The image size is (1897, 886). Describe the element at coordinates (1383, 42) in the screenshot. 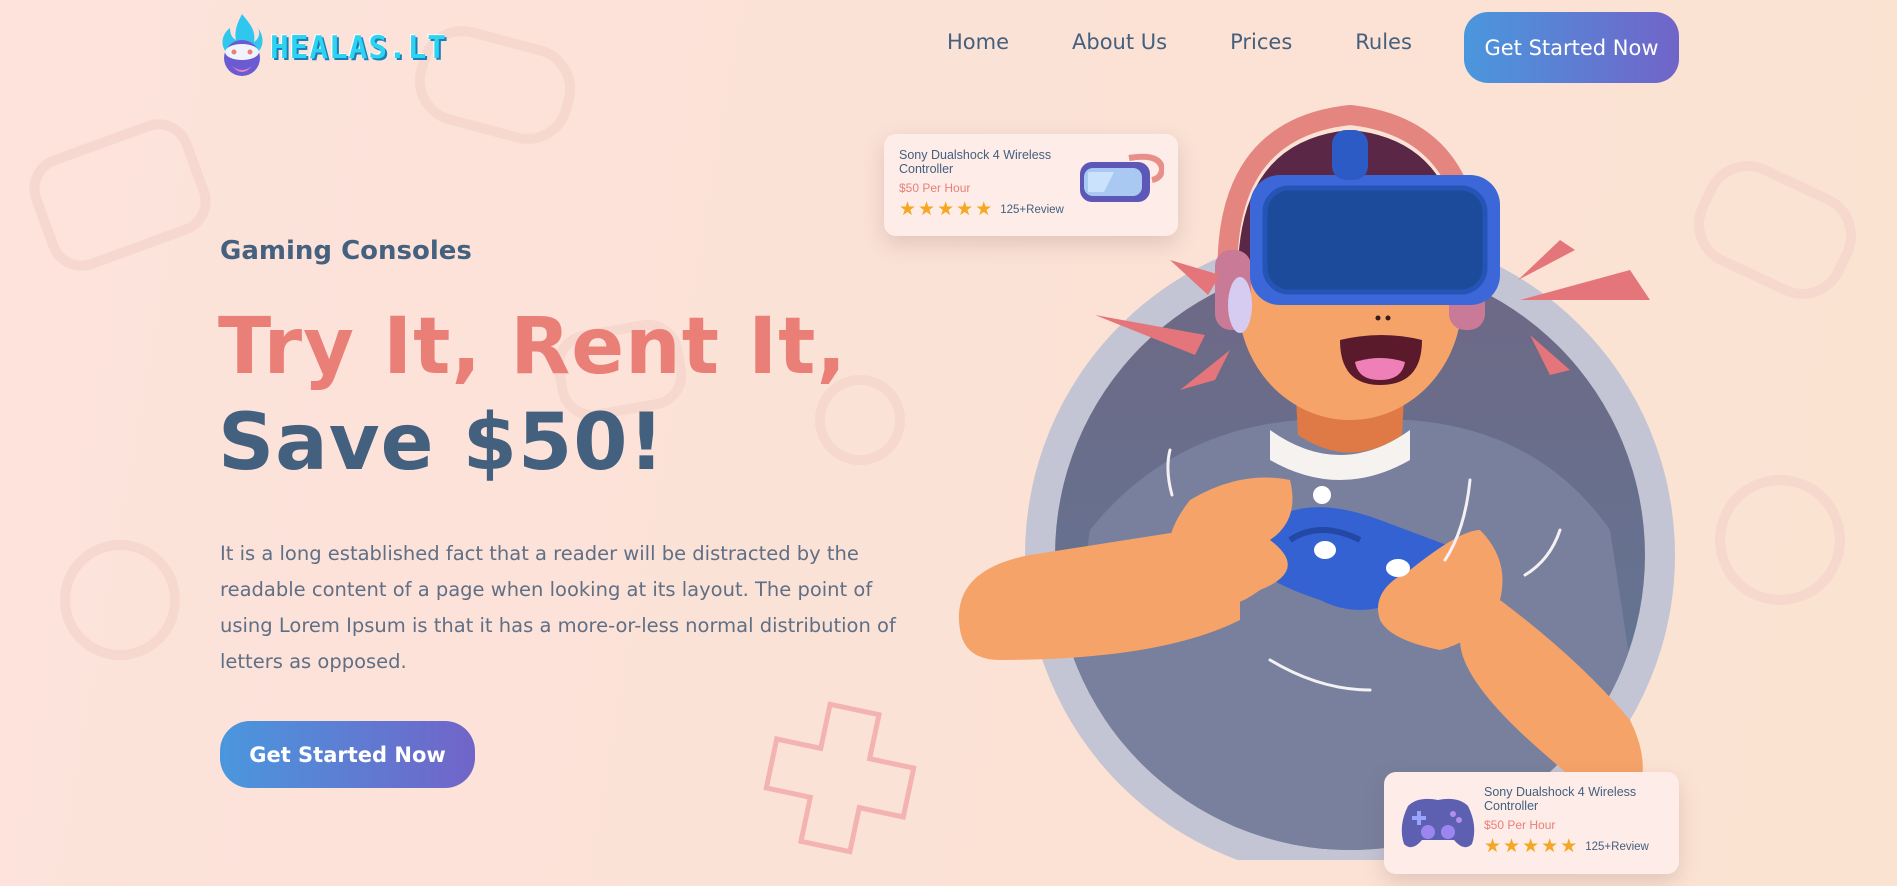

I see `nav-link-rules: Rules` at that location.